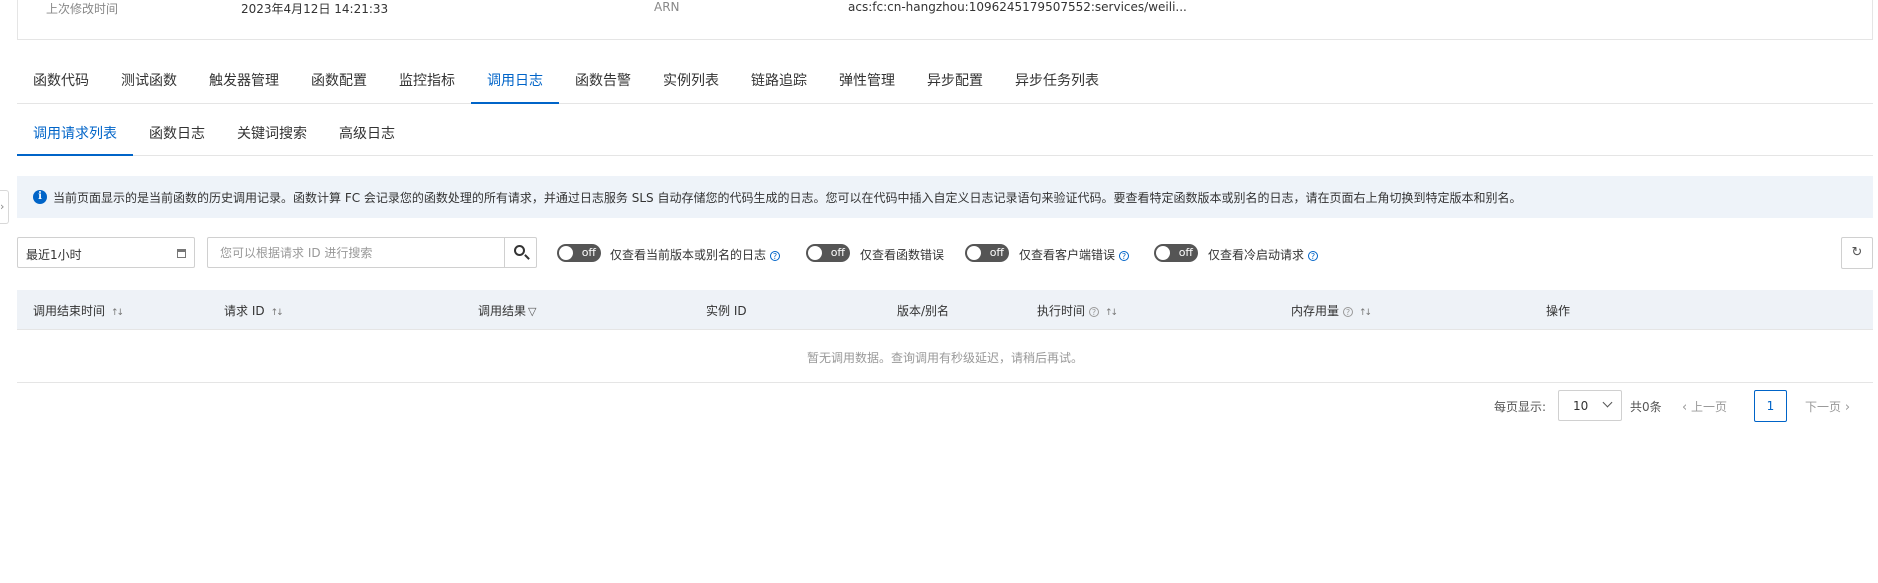 Image resolution: width=1878 pixels, height=583 pixels. I want to click on log-subtabs: 调用请求列表 函数日志 关键词搜索 高级日志, so click(945, 135).